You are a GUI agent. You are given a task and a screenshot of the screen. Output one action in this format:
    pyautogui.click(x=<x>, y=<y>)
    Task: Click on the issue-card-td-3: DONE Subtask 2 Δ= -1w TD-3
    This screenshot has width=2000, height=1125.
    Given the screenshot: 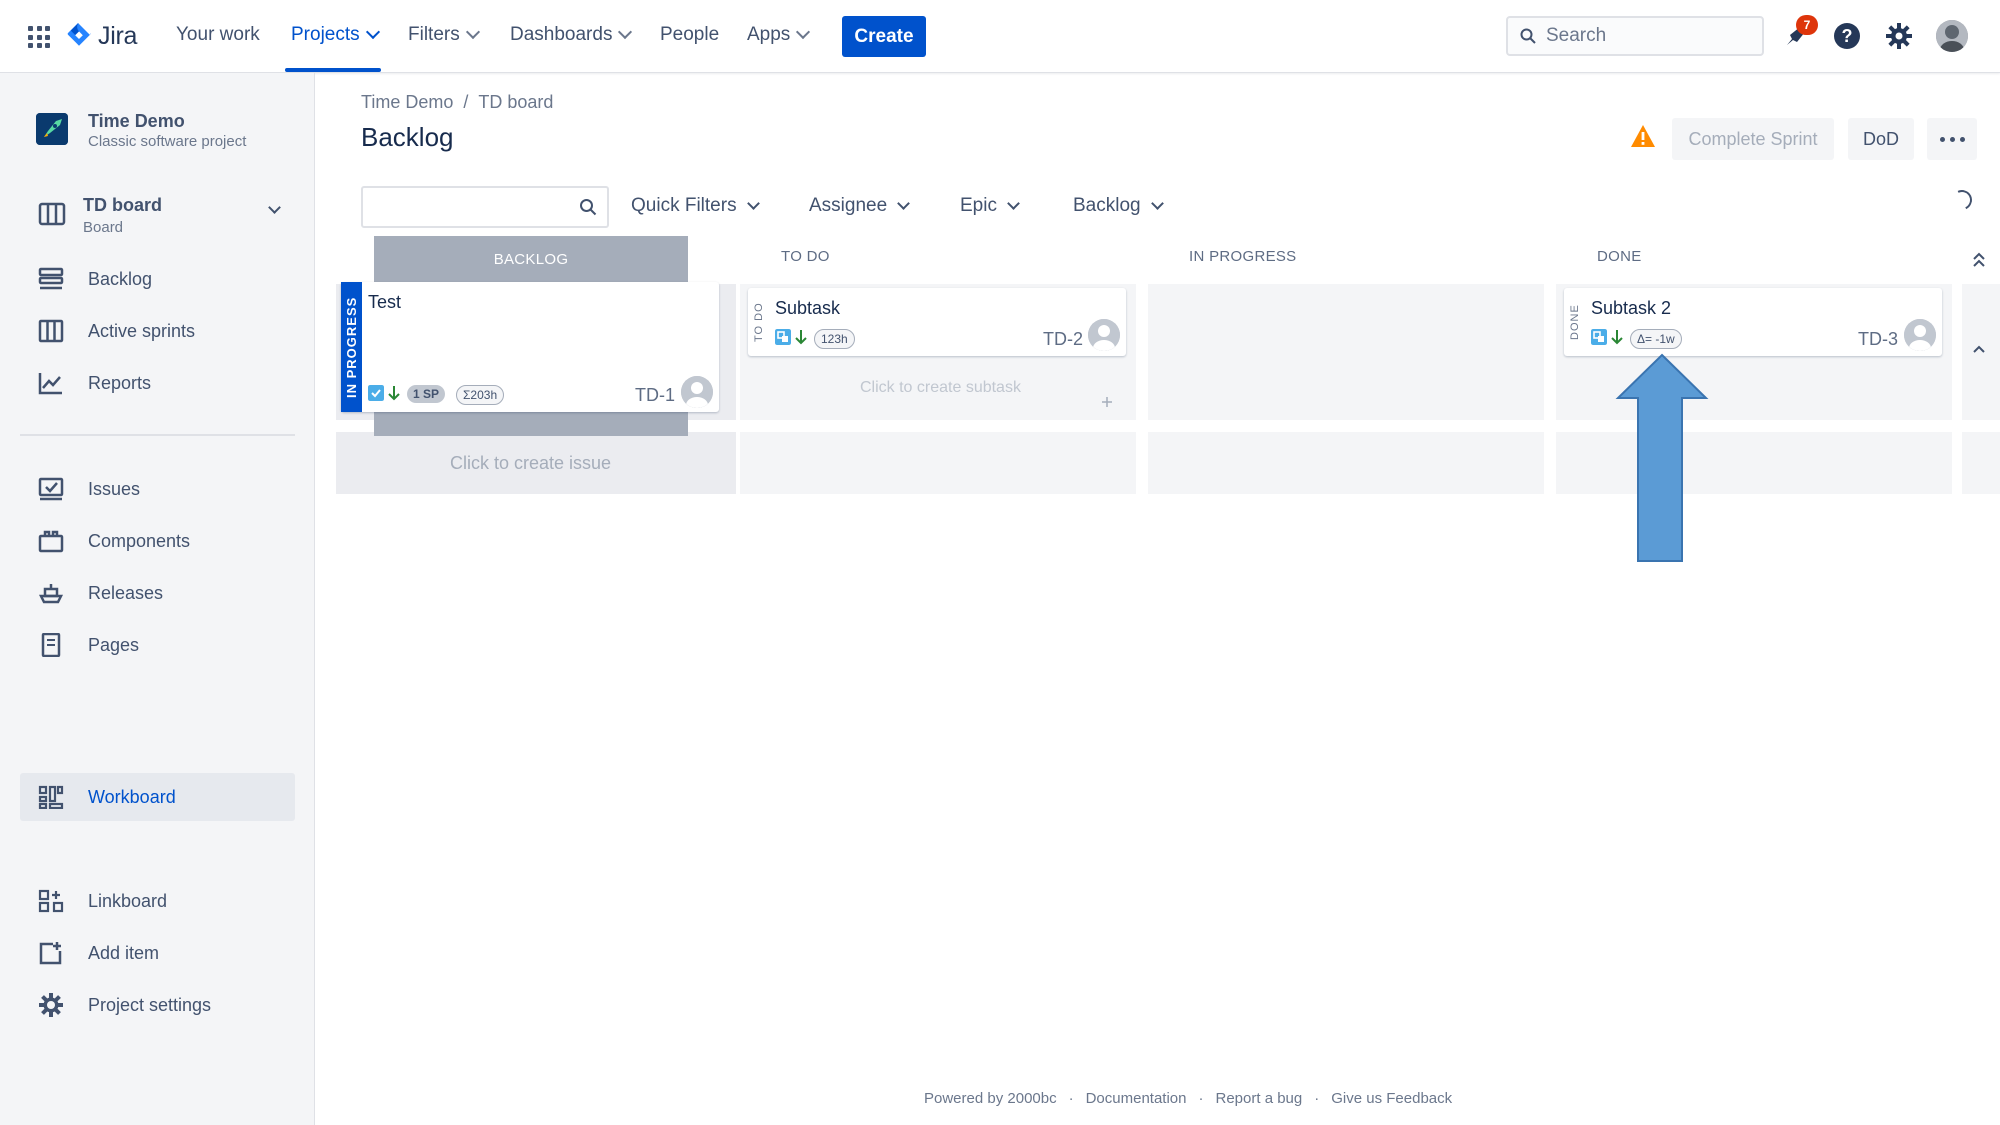 What is the action you would take?
    pyautogui.click(x=1753, y=322)
    